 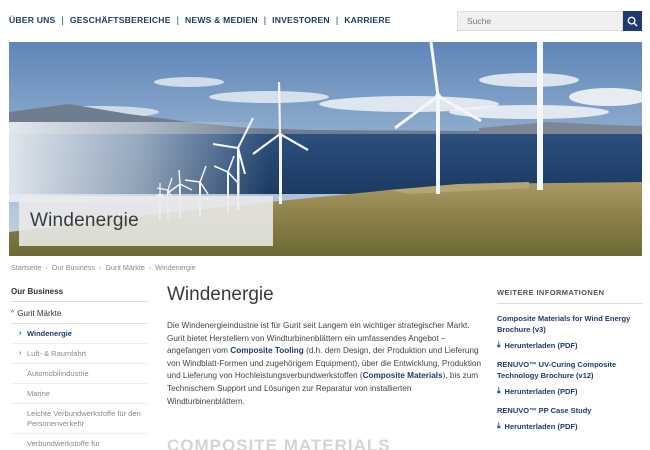 What do you see at coordinates (570, 410) in the screenshot?
I see `doc-title: RENUVO™ PP Case Study` at bounding box center [570, 410].